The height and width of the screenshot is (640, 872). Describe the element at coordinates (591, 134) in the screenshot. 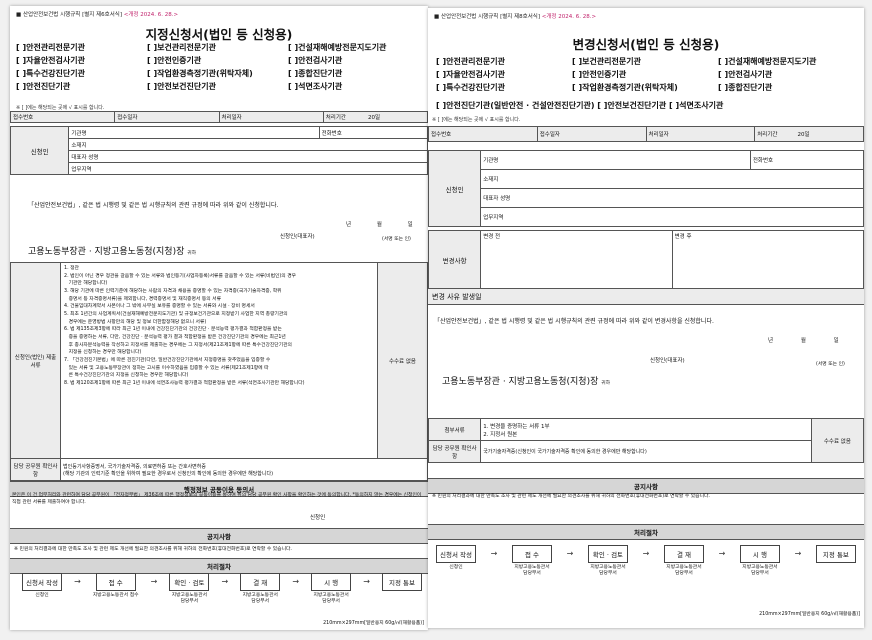

I see `receipt-date-label: 접수일자` at that location.